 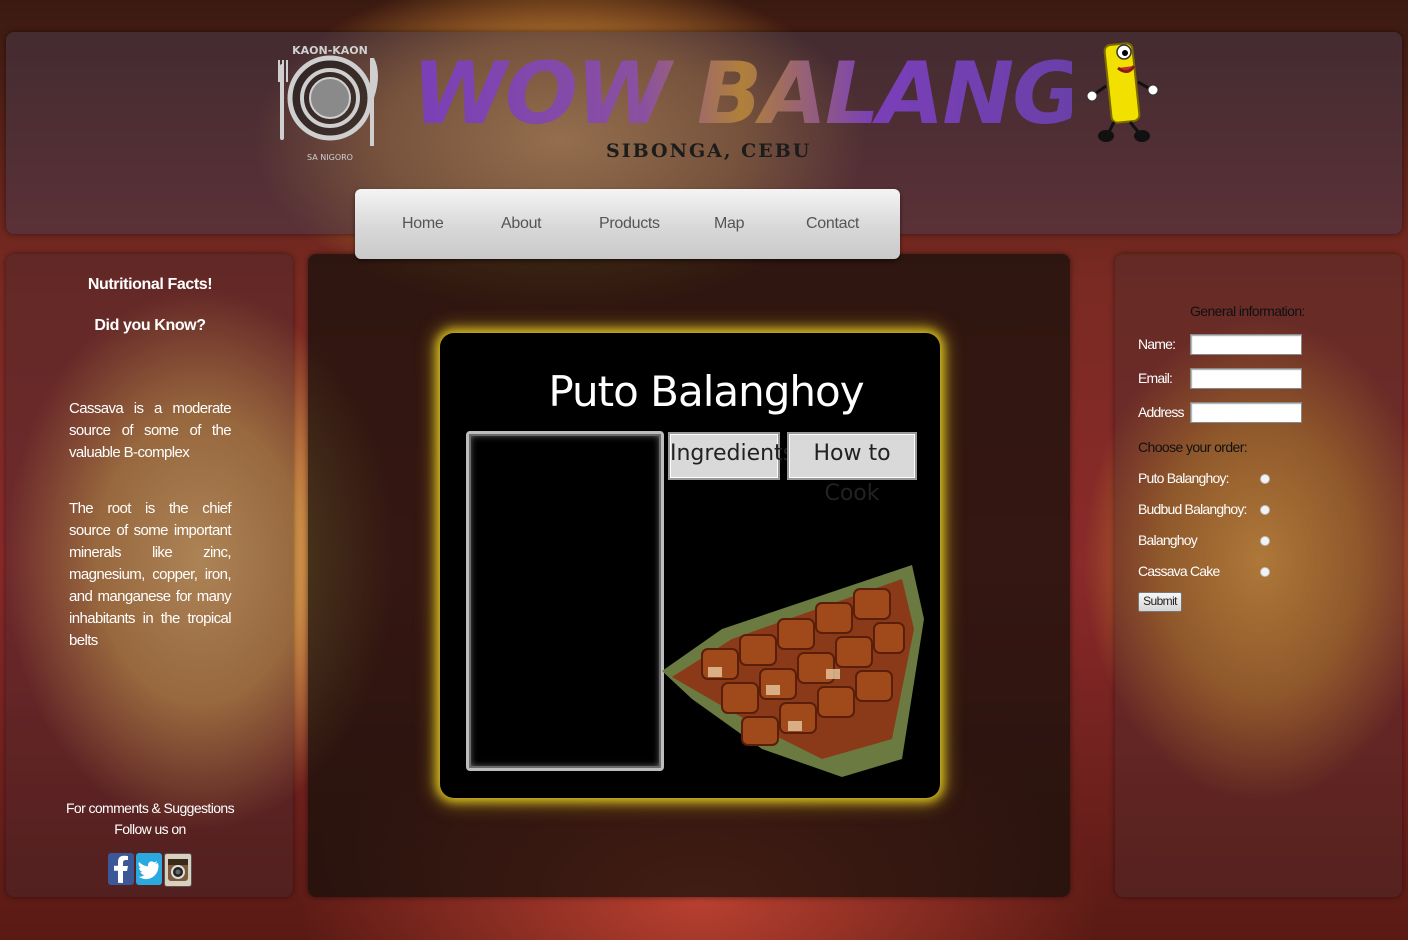 What do you see at coordinates (330, 157) in the screenshot?
I see `logo-text-bottom: SA NIGORO` at bounding box center [330, 157].